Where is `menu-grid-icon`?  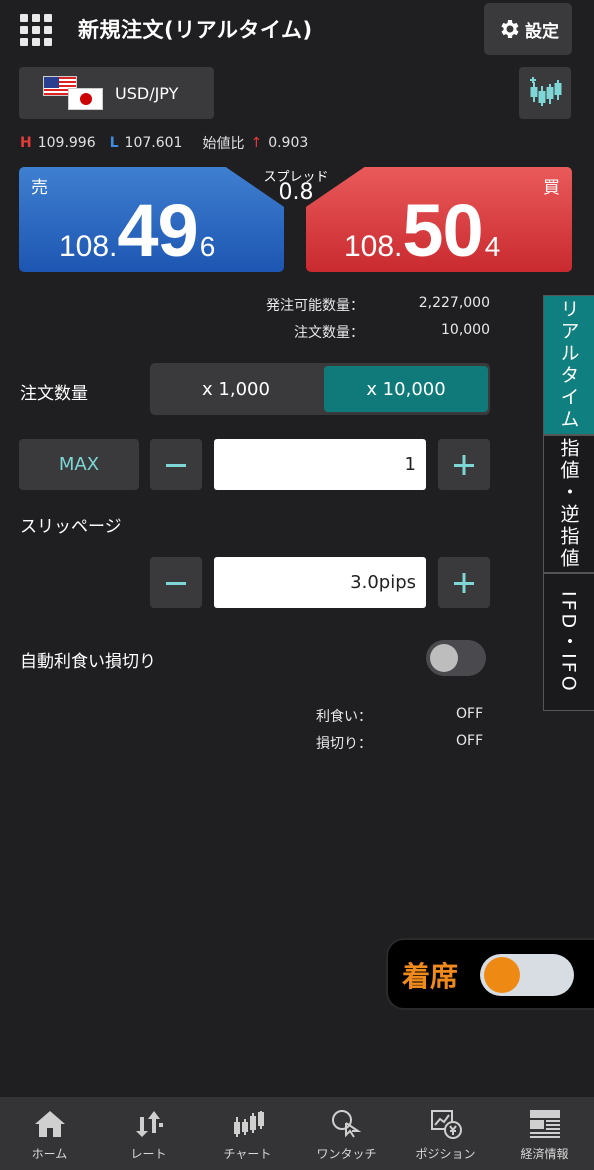 menu-grid-icon is located at coordinates (36, 30).